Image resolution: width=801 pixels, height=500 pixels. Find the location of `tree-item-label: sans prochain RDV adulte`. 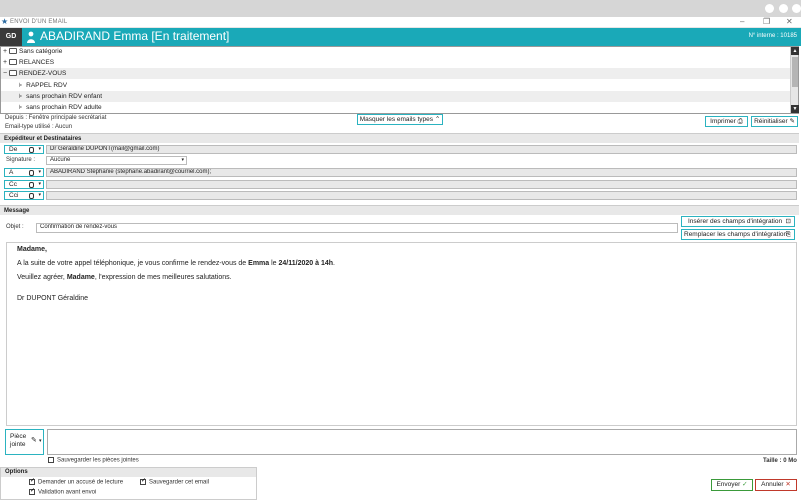

tree-item-label: sans prochain RDV adulte is located at coordinates (64, 107).